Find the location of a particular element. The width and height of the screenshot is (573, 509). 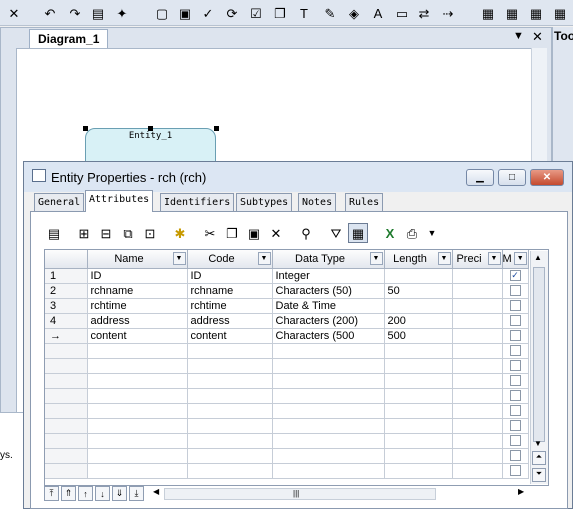

cell-name: ID is located at coordinates (137, 276).